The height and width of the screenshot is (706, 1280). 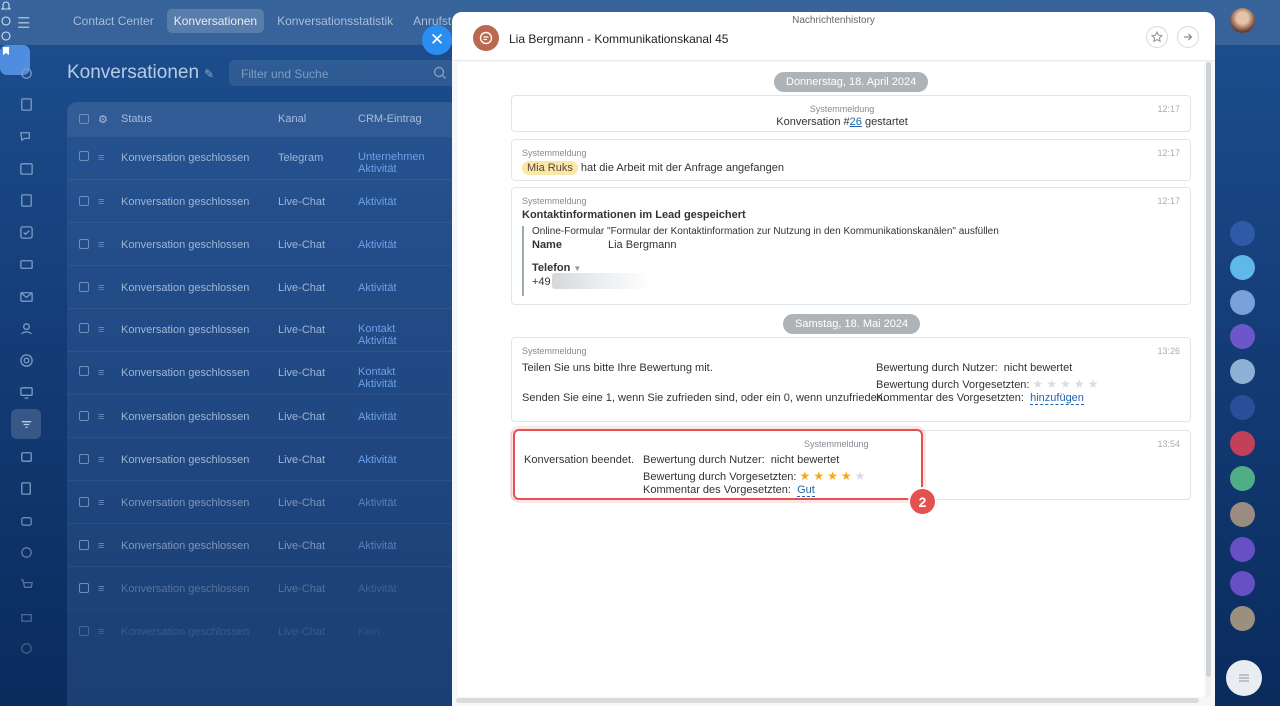 What do you see at coordinates (1188, 37) in the screenshot?
I see `forward-button` at bounding box center [1188, 37].